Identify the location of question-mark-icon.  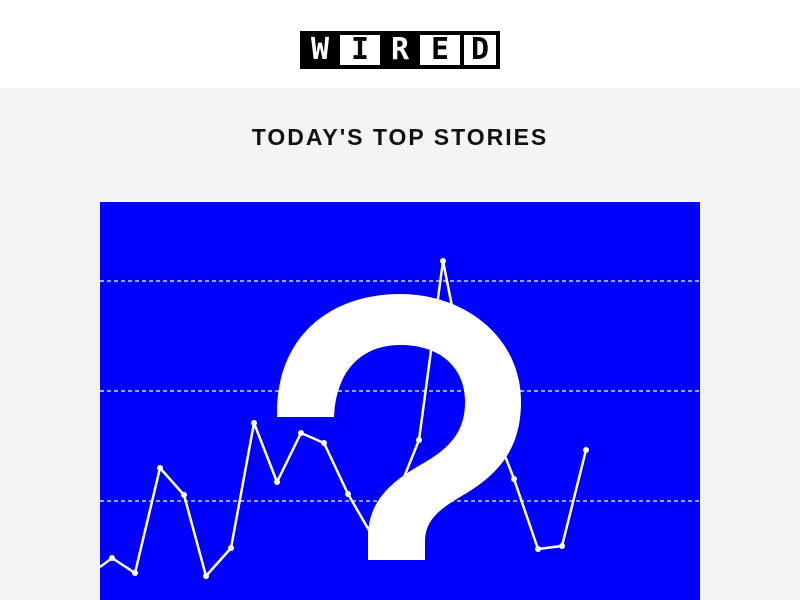
(398, 427).